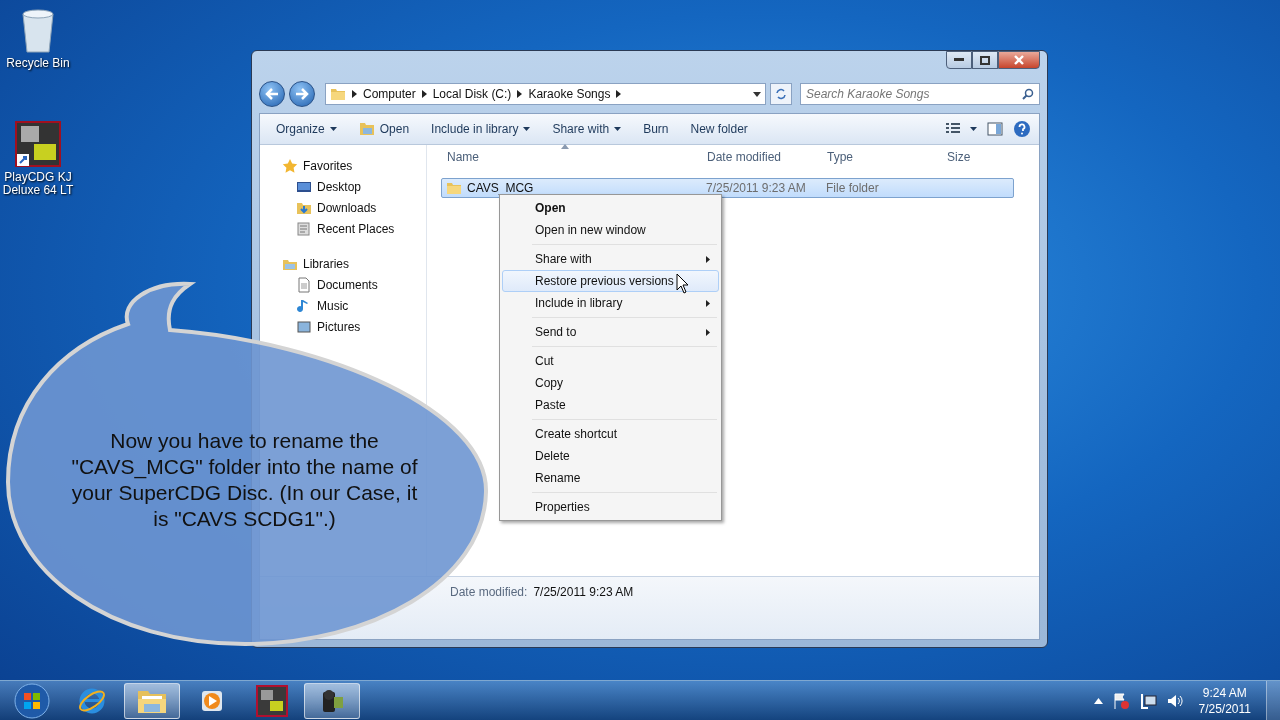  Describe the element at coordinates (481, 129) in the screenshot. I see `toolbar-button: Include in library` at that location.